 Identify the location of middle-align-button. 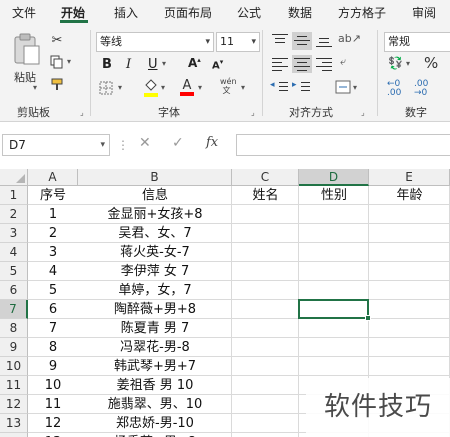
(302, 41).